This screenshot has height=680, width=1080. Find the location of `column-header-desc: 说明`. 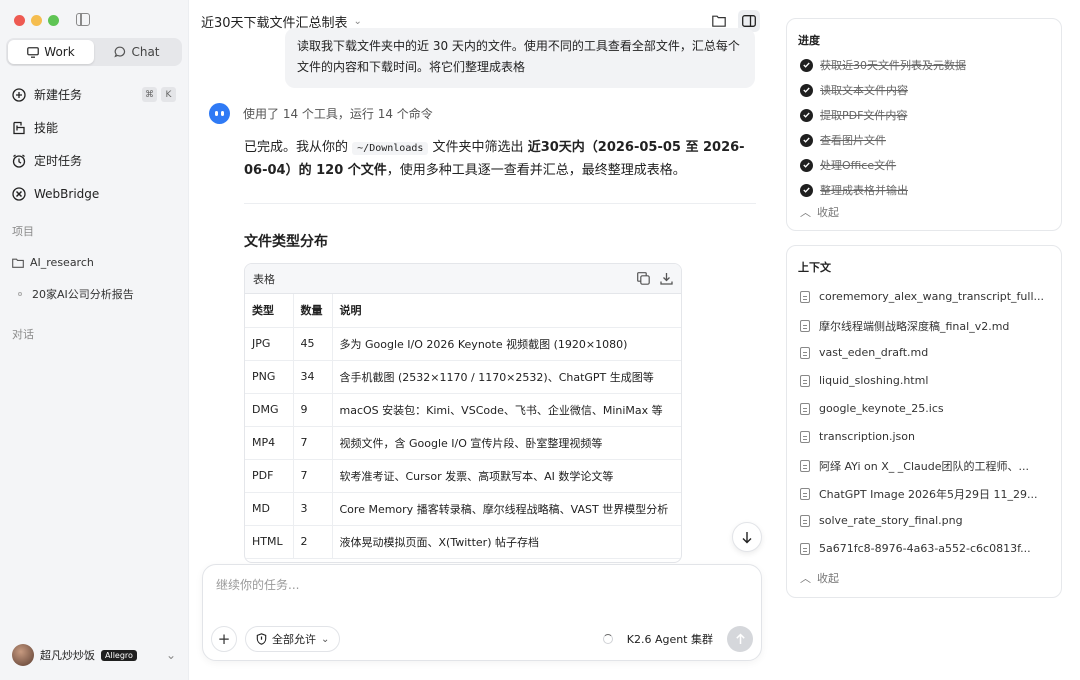

column-header-desc: 说明 is located at coordinates (506, 311).